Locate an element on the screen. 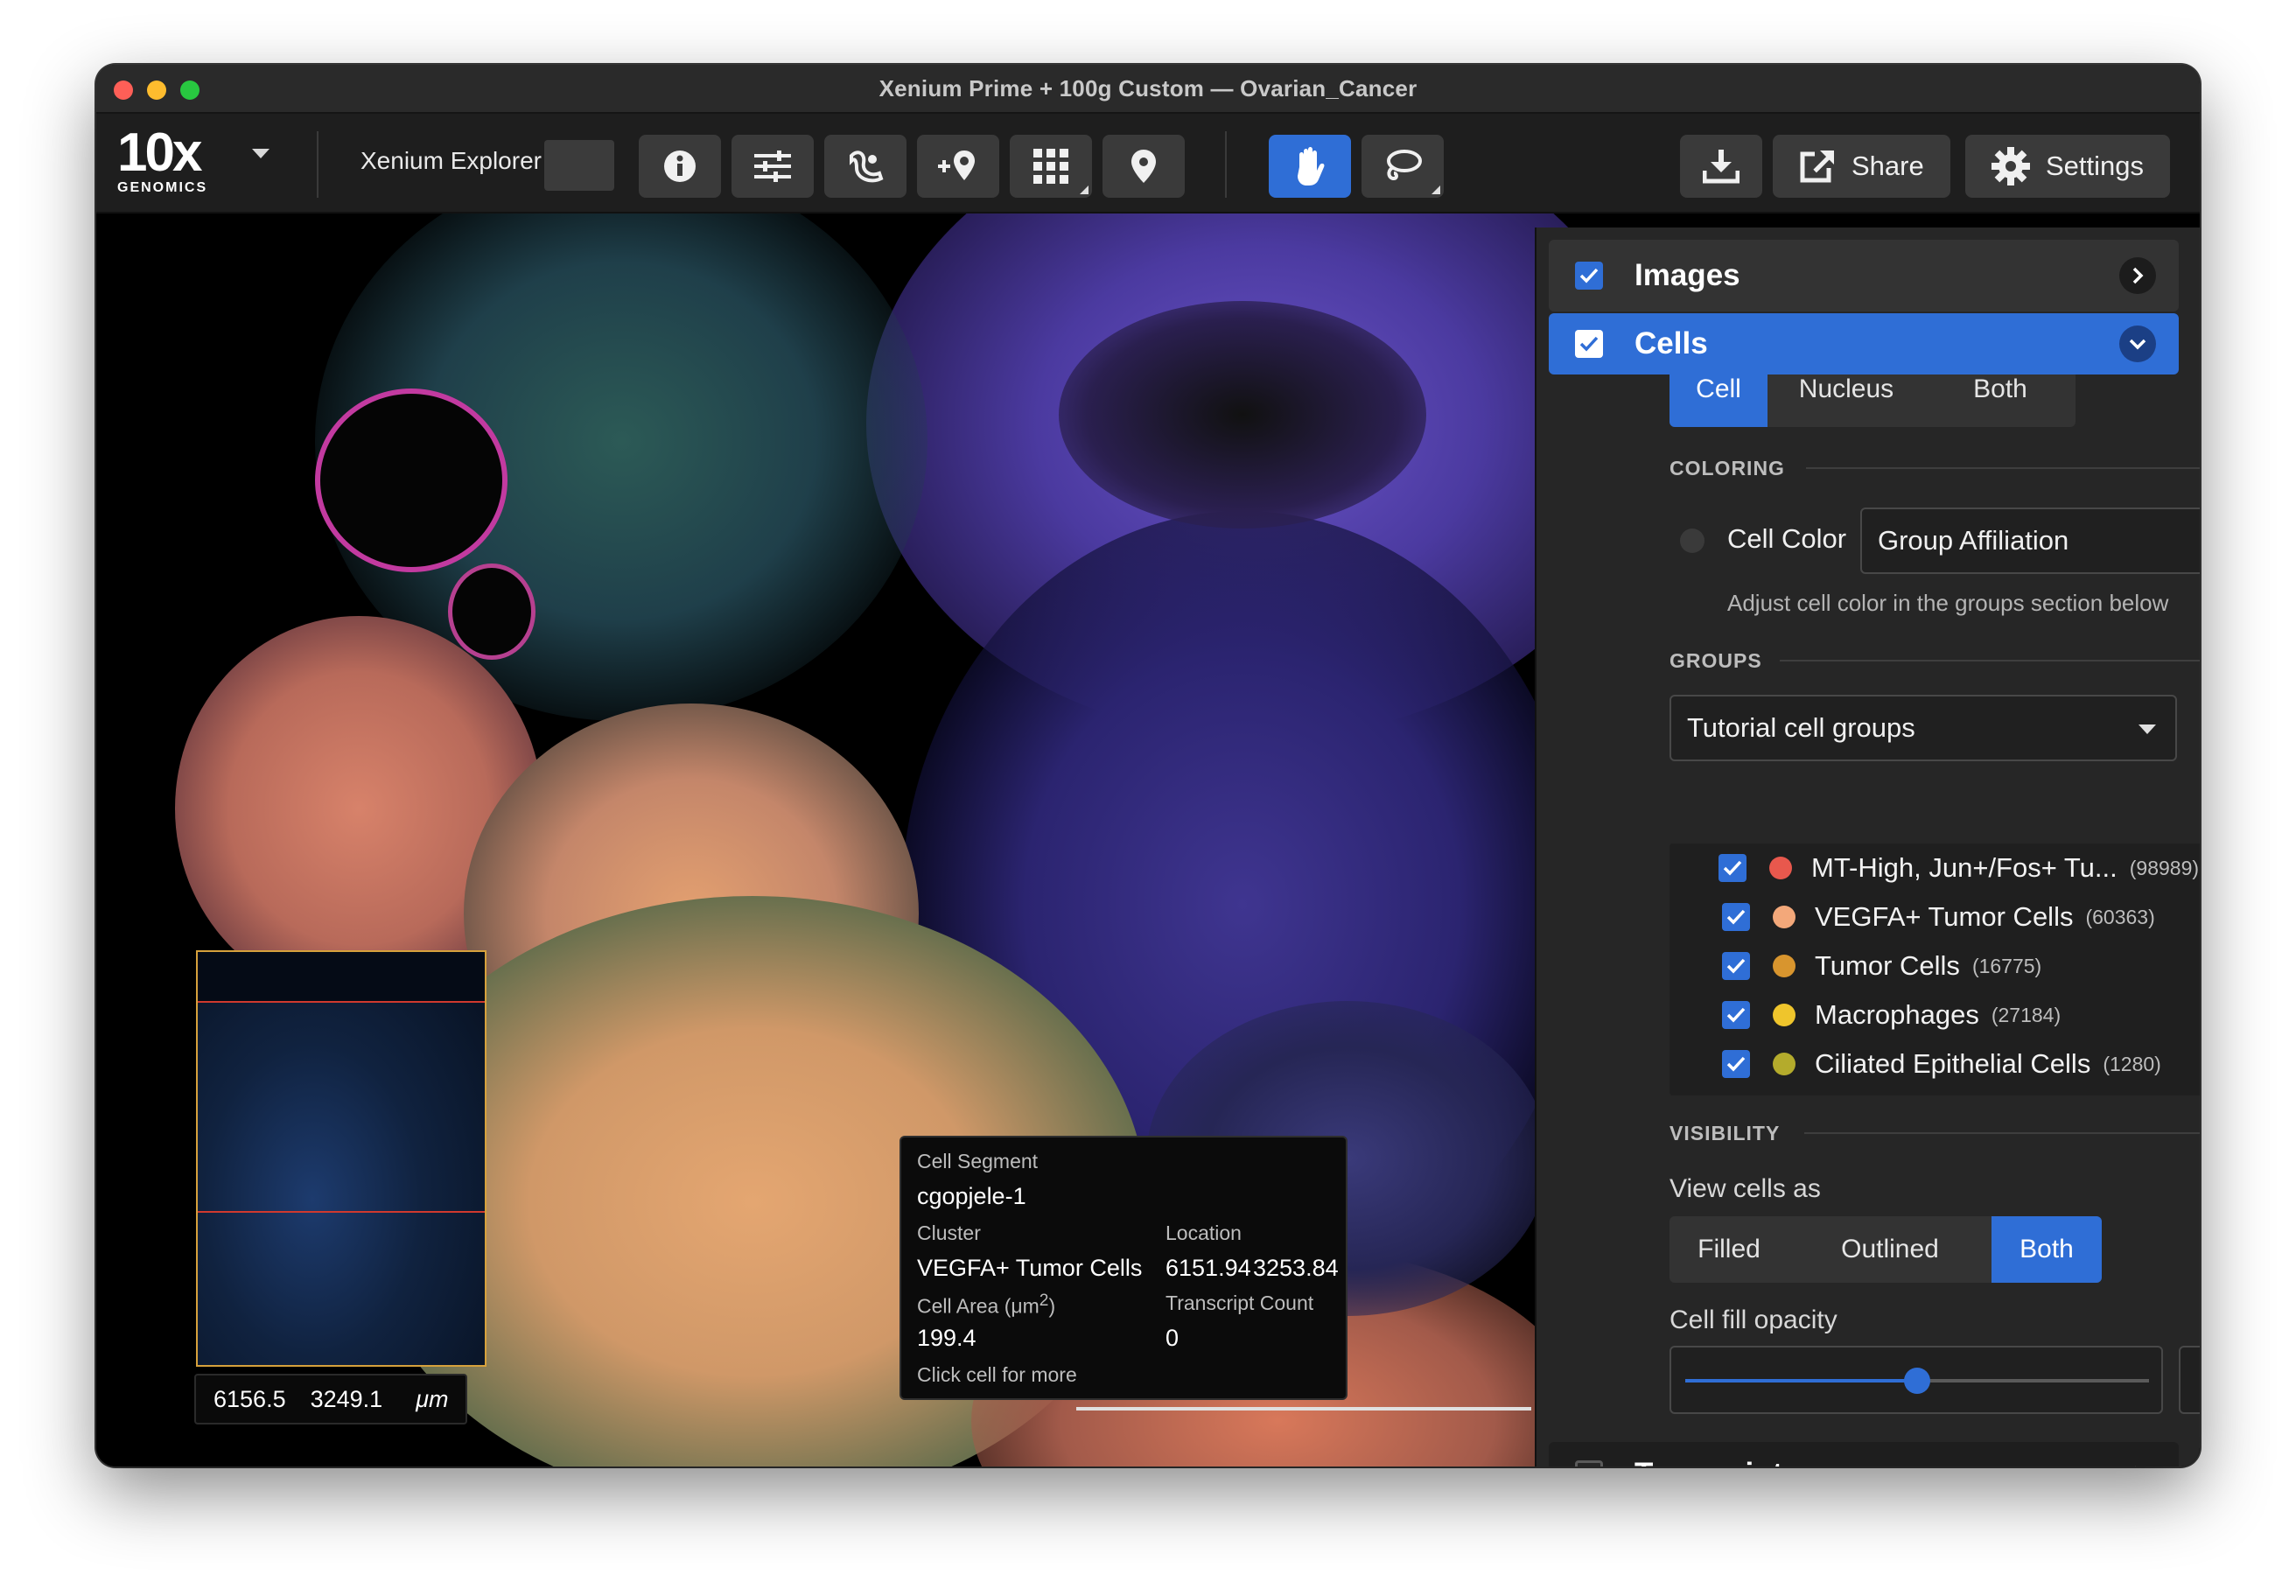 The image size is (2296, 1596). scale-bar is located at coordinates (1303, 1408).